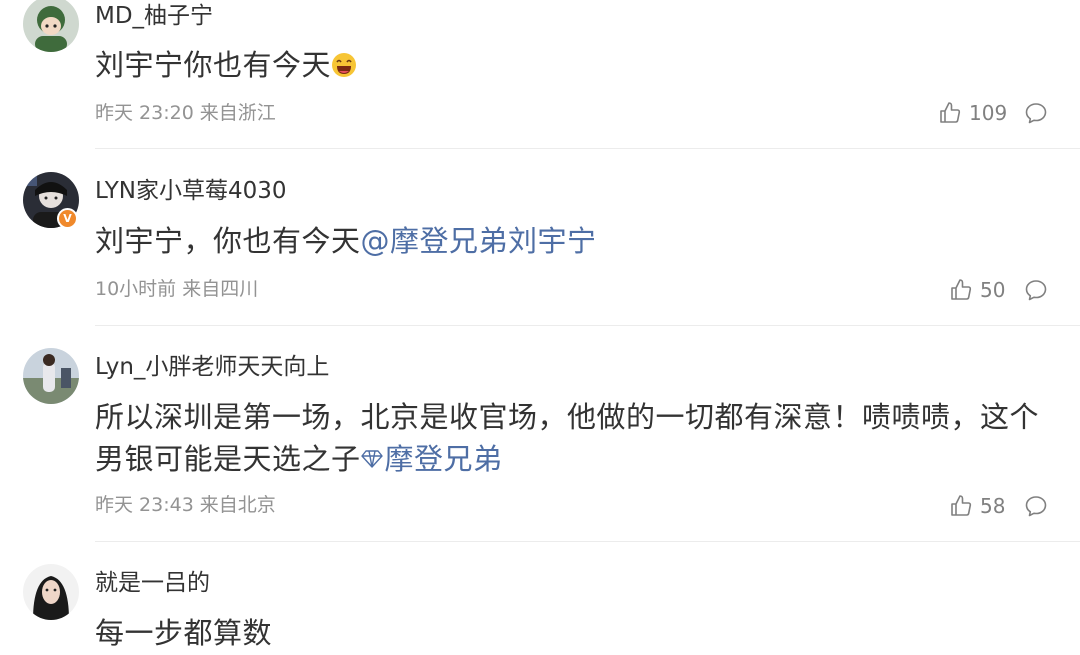 The width and height of the screenshot is (1080, 655). Describe the element at coordinates (212, 367) in the screenshot. I see `comment-username: Lyn_小胖老师天天向上` at that location.